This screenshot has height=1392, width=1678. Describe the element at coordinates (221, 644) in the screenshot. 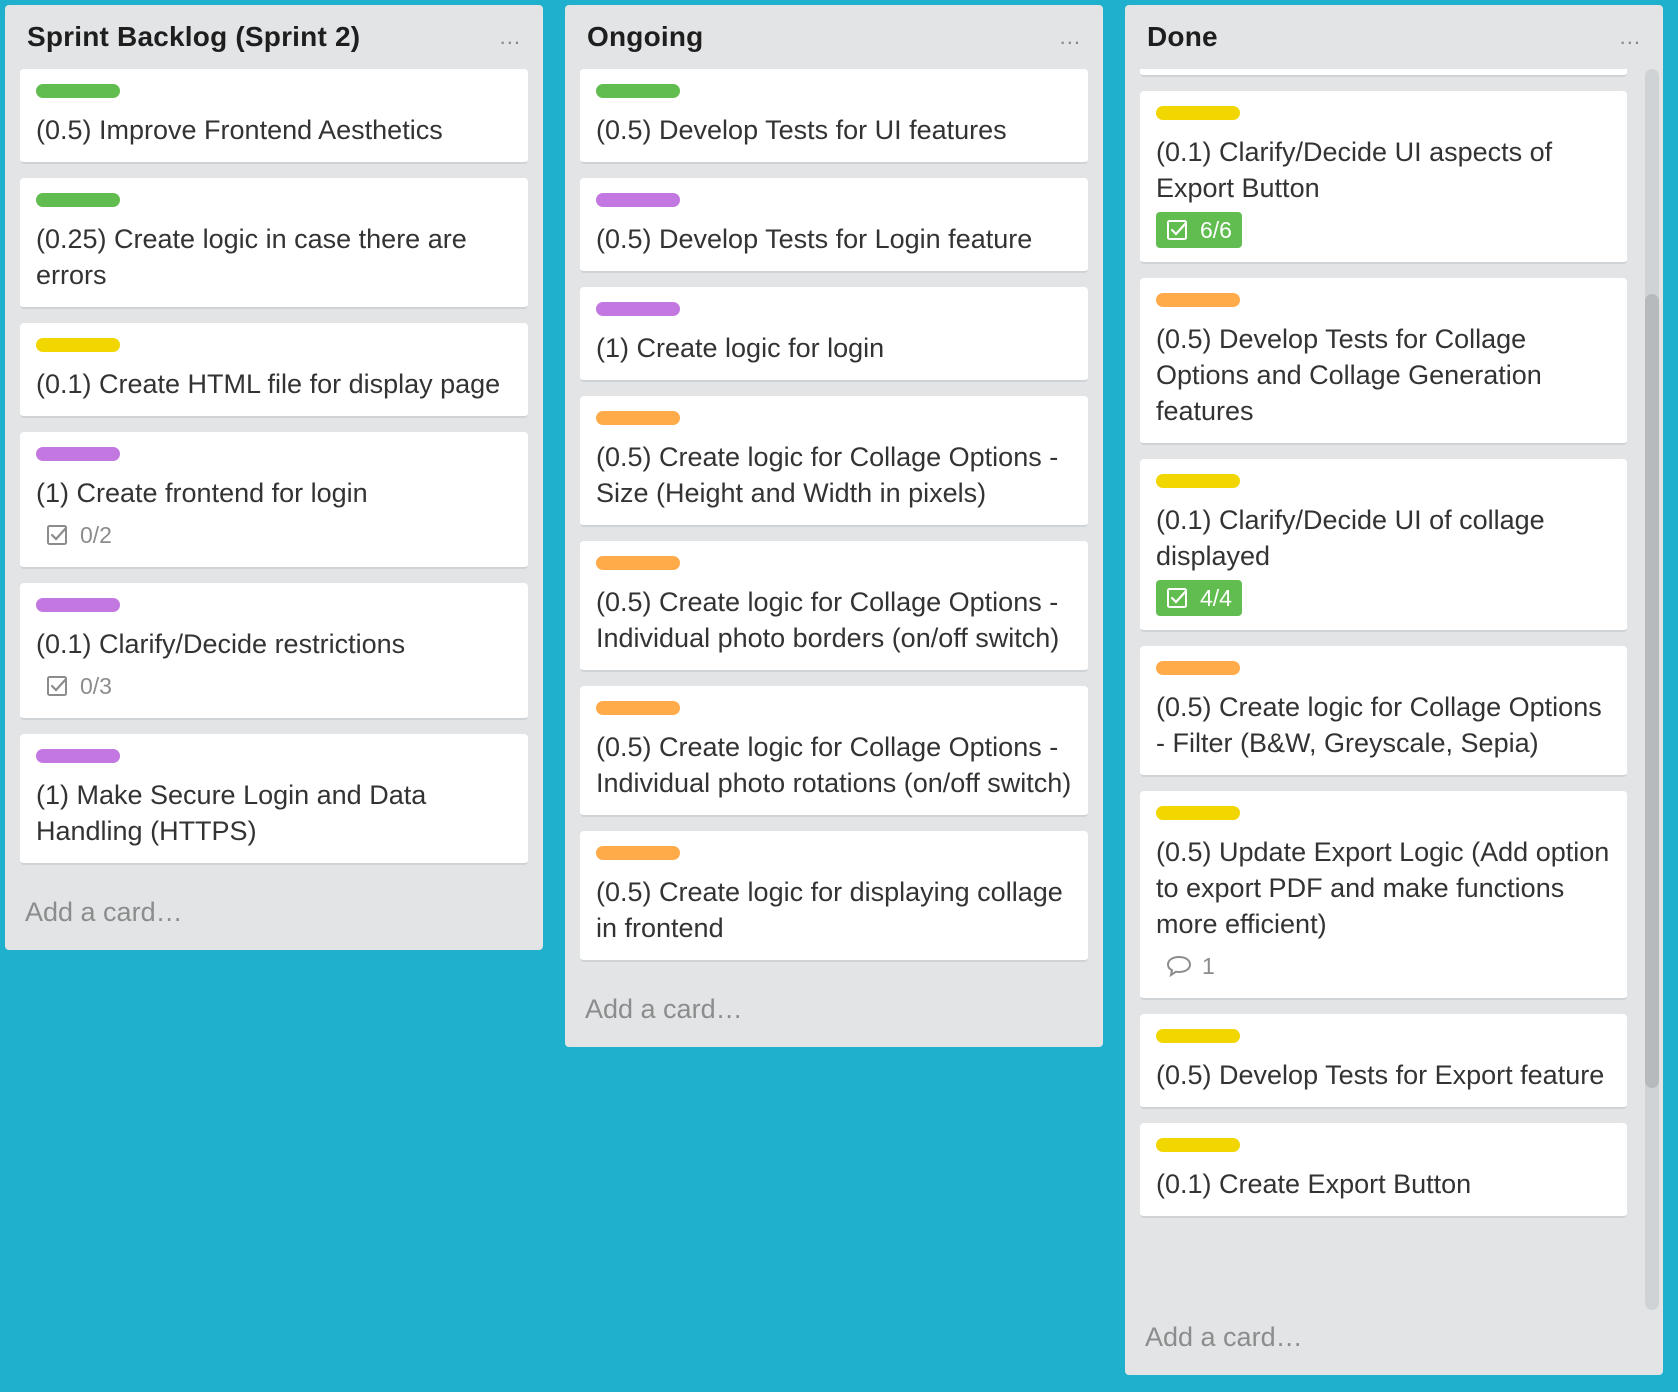

I see `card-title: (0.1) Clarify/Decide restrictions` at that location.